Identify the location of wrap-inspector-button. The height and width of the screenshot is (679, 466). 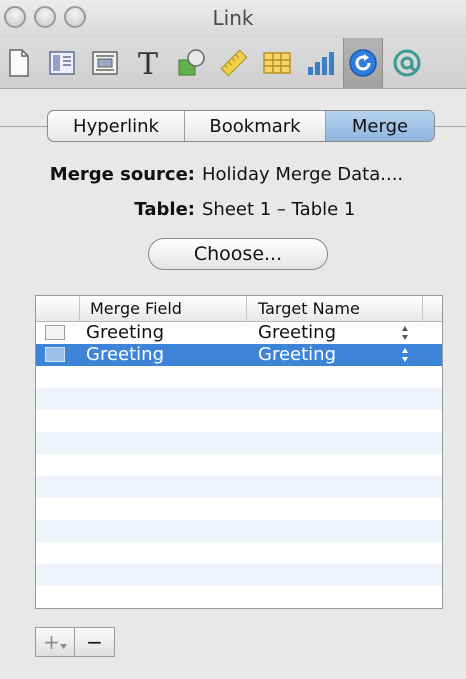
(105, 63).